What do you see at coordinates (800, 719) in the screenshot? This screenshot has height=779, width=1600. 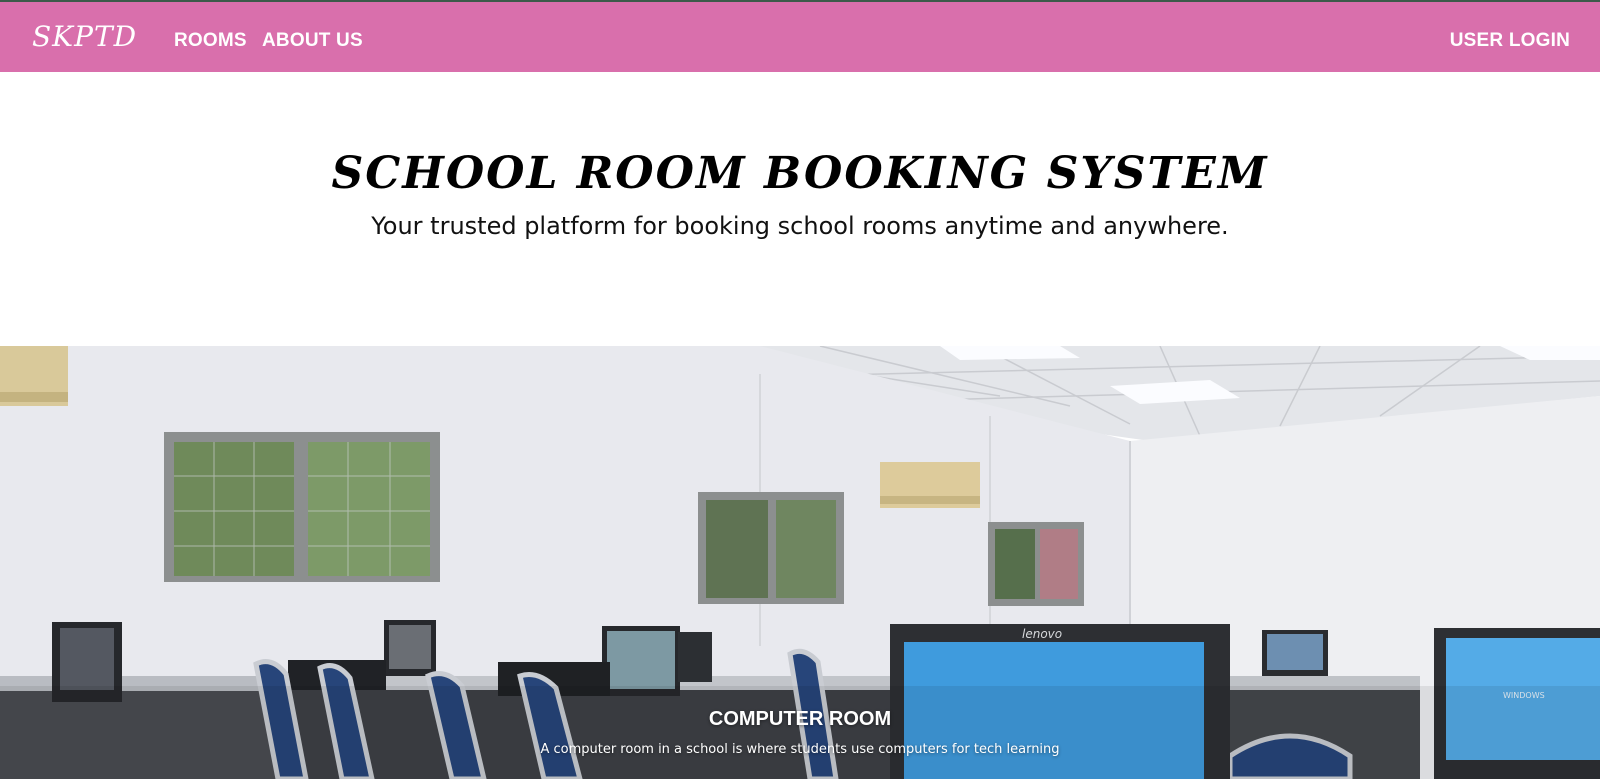 I see `slide-title: COMPUTER ROOM` at bounding box center [800, 719].